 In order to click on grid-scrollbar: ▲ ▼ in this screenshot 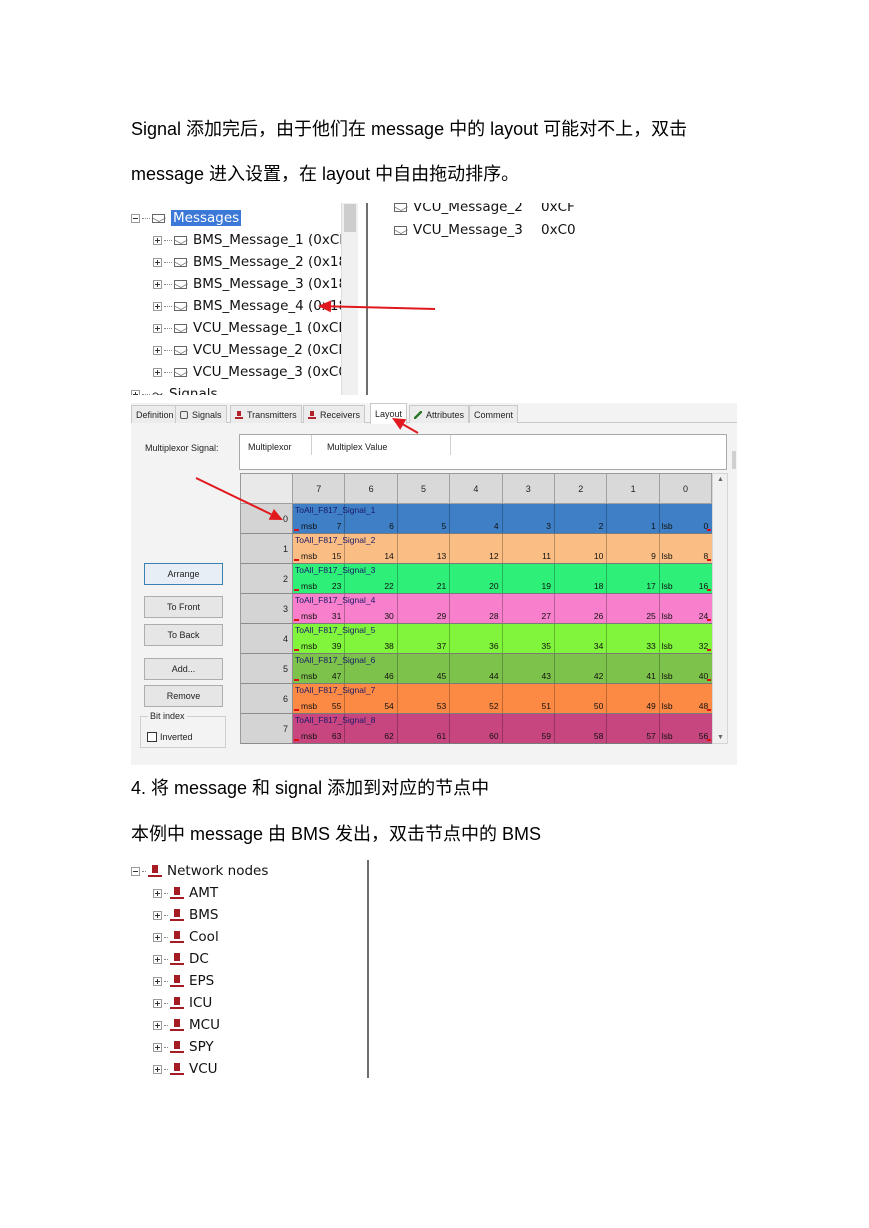, I will do `click(720, 608)`.